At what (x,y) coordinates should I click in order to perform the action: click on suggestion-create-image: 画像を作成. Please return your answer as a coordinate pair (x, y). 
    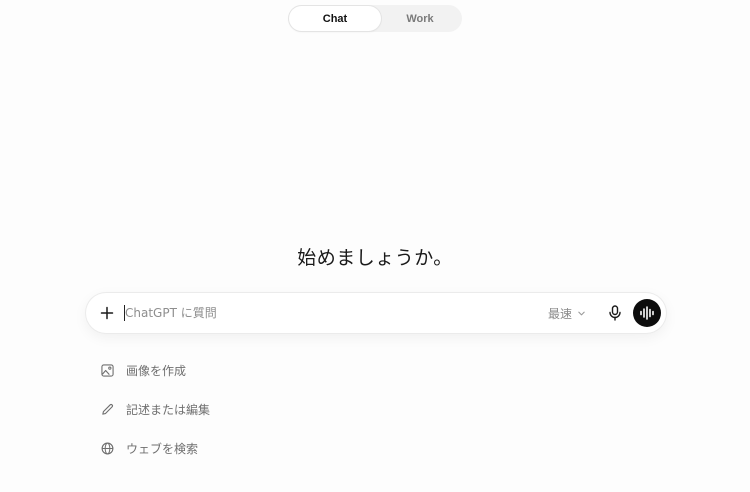
    Looking at the image, I should click on (246, 370).